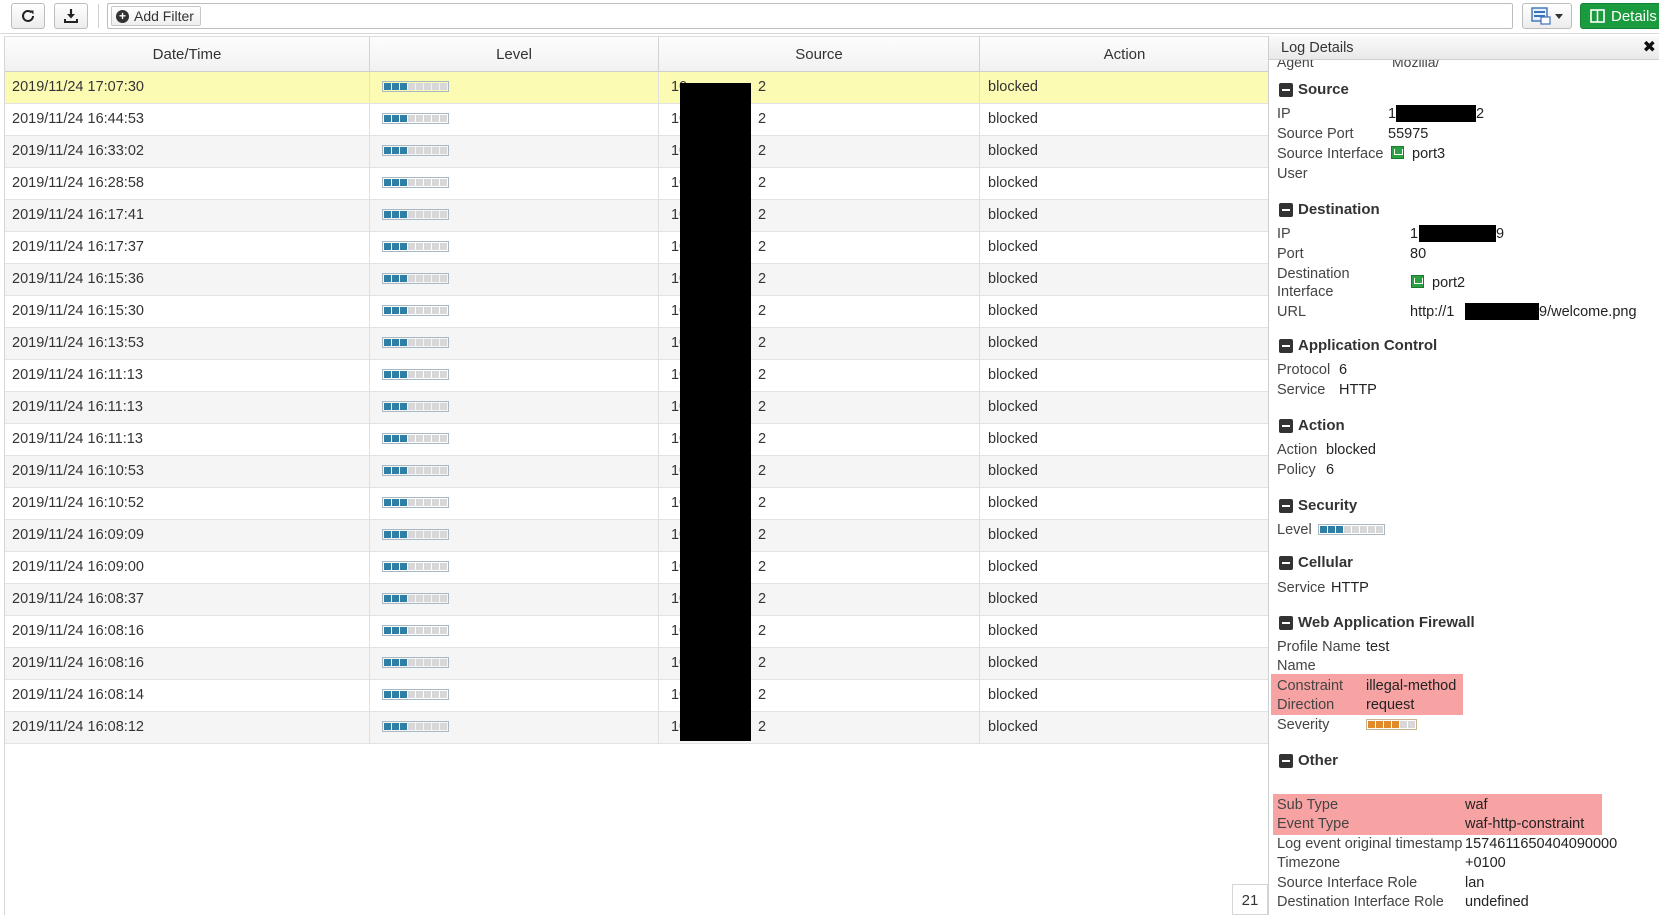 This screenshot has height=915, width=1659. What do you see at coordinates (637, 600) in the screenshot?
I see `table-row: 2019/11/24 16:08:37102blocked` at bounding box center [637, 600].